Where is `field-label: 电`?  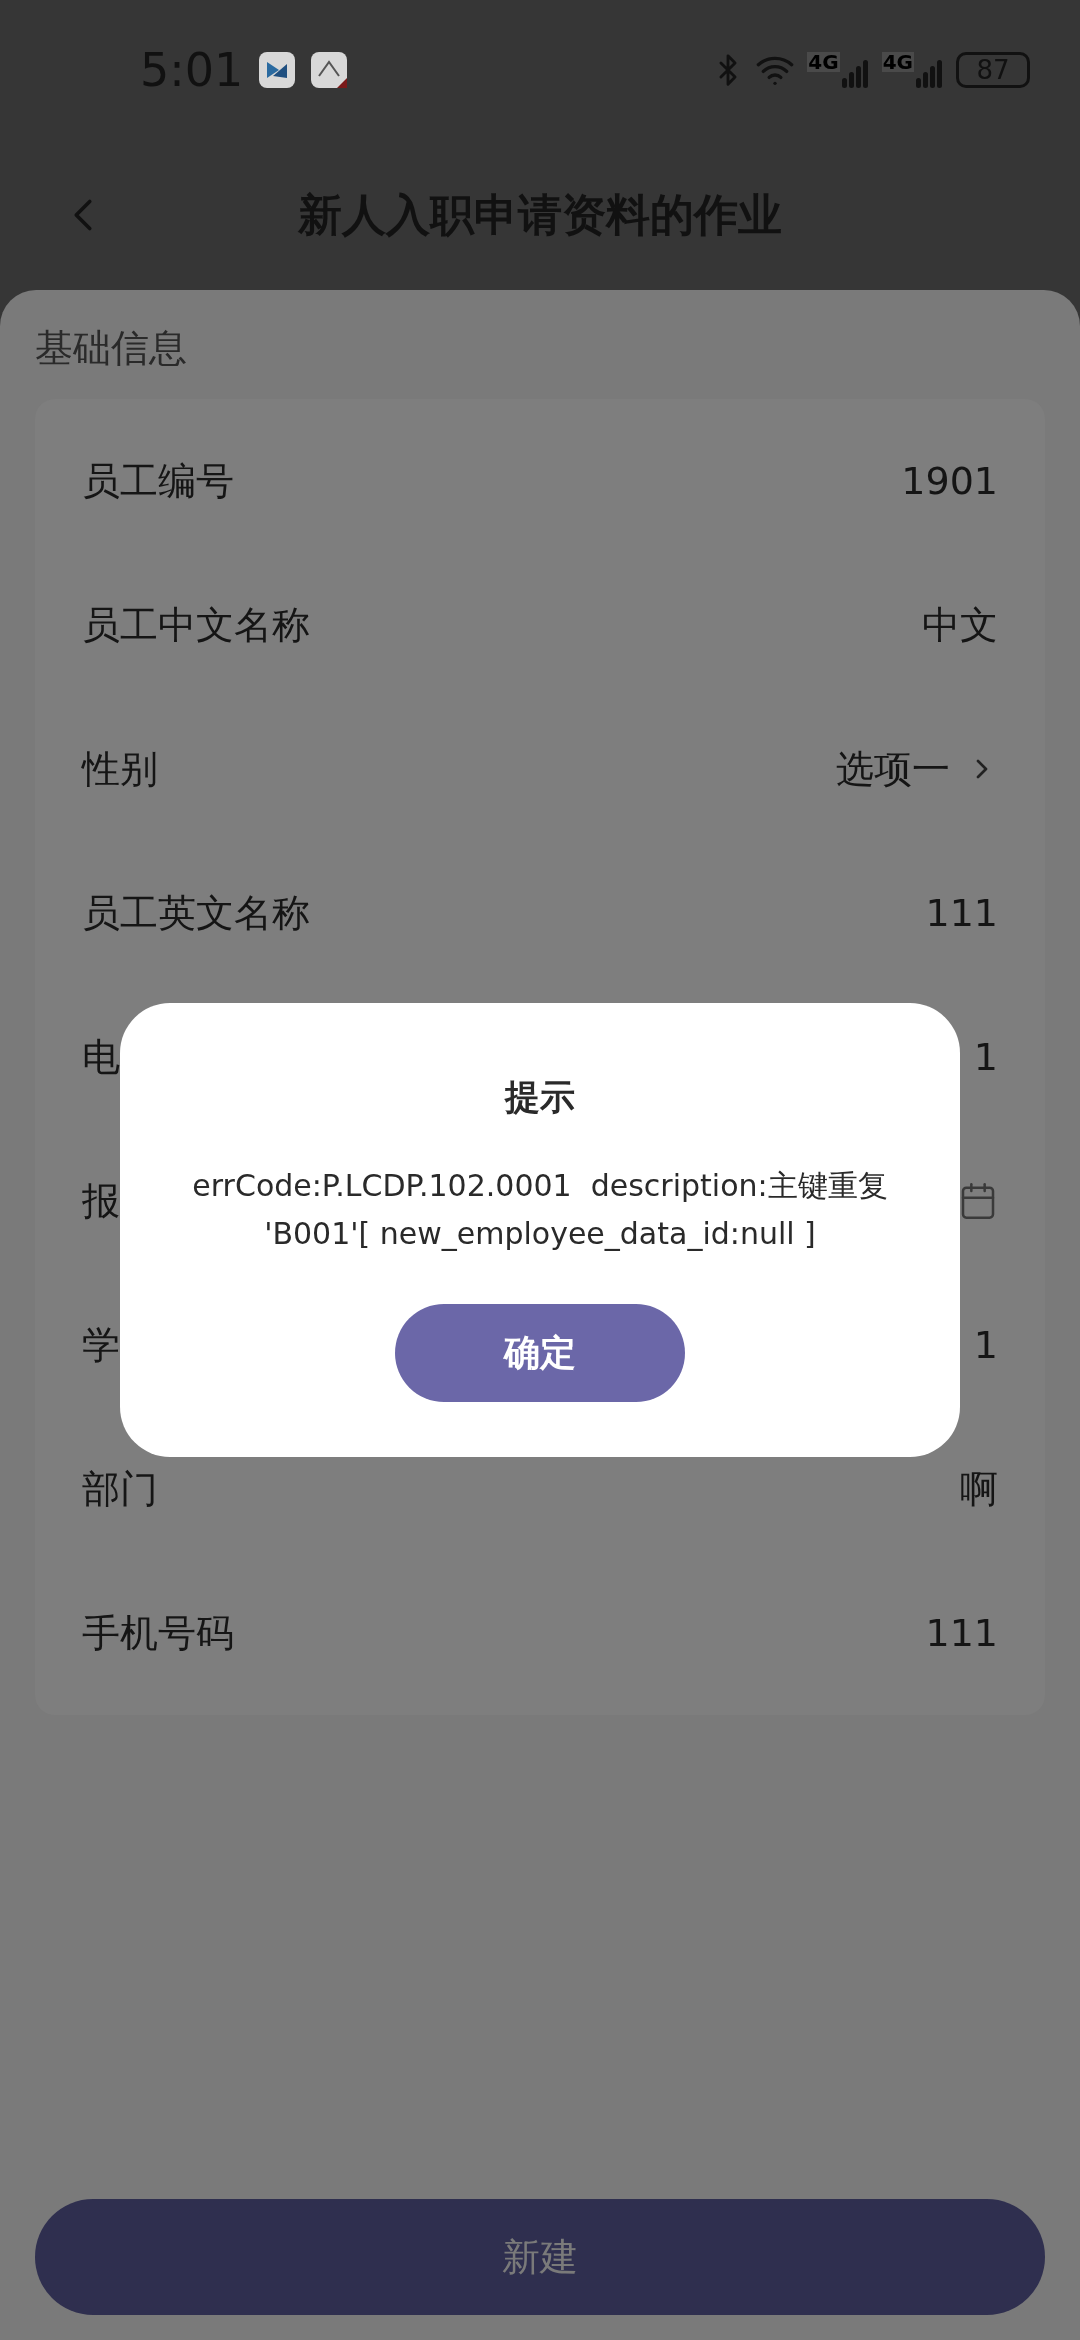
field-label: 电 is located at coordinates (101, 1057).